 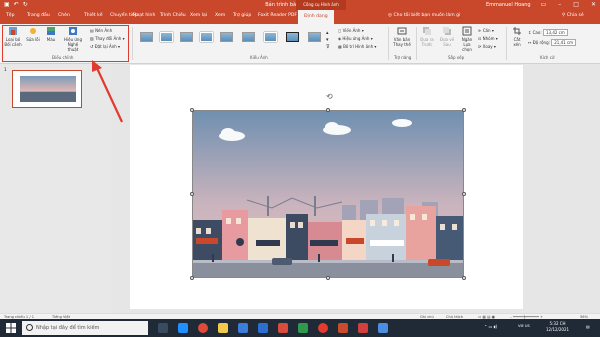 What do you see at coordinates (163, 328) in the screenshot?
I see `task-view-icon` at bounding box center [163, 328].